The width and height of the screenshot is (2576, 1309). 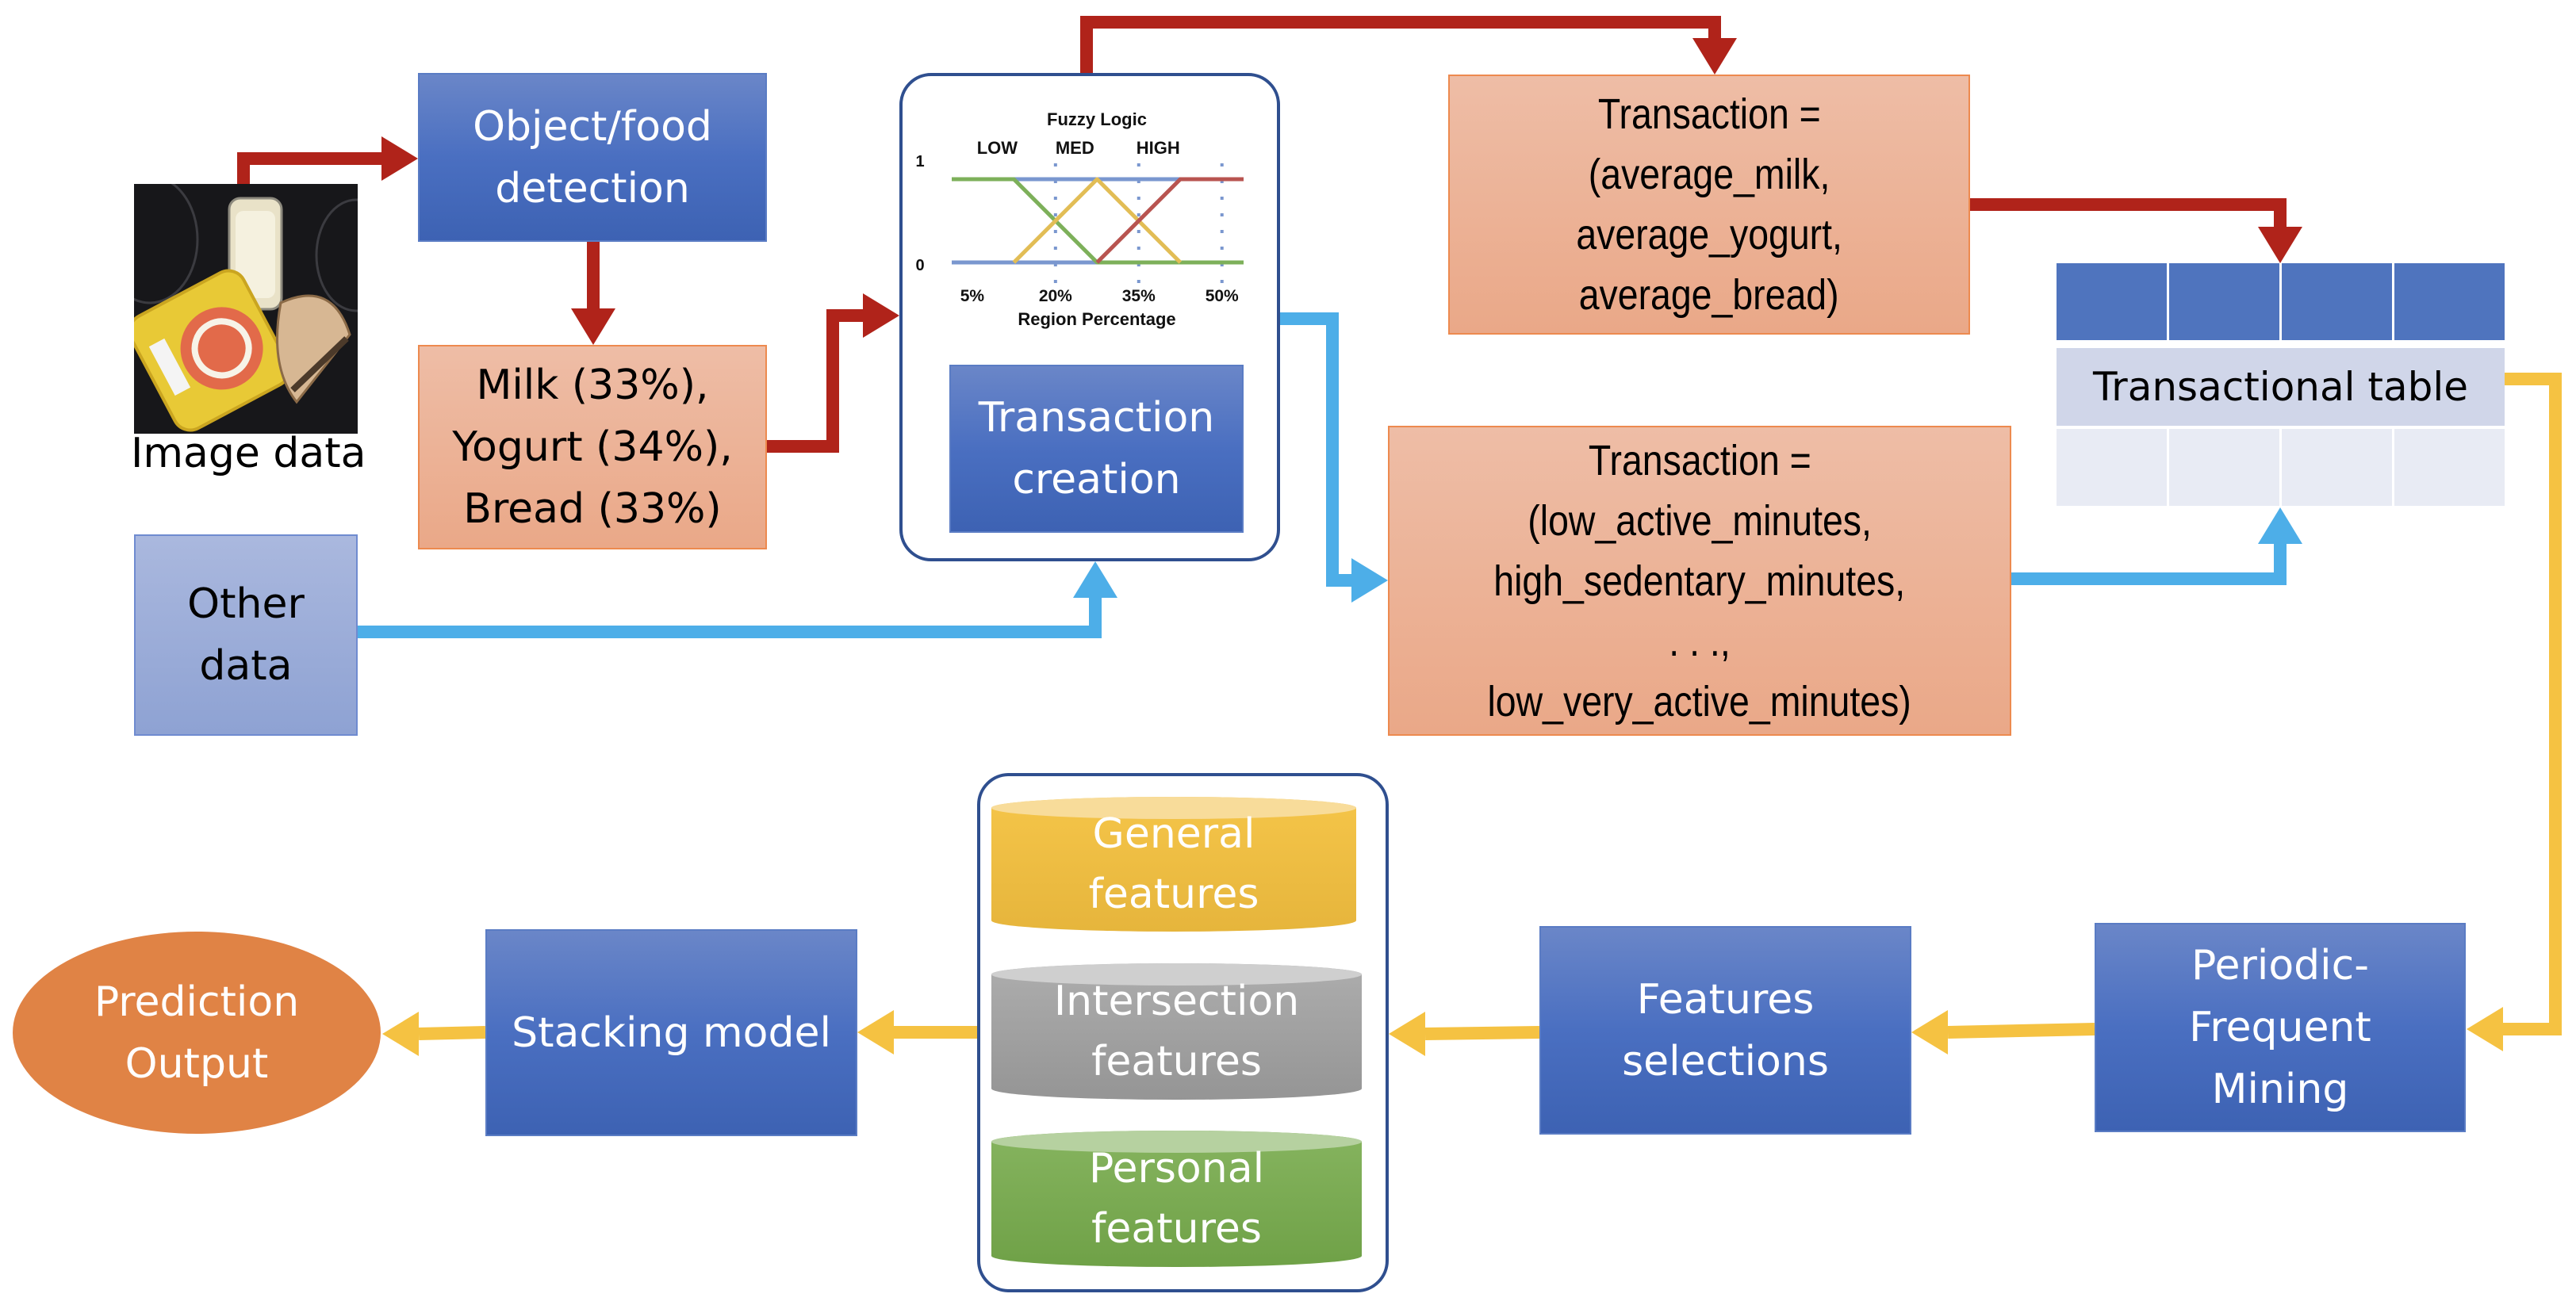 What do you see at coordinates (1223, 296) in the screenshot?
I see `x-tick-label: 50%` at bounding box center [1223, 296].